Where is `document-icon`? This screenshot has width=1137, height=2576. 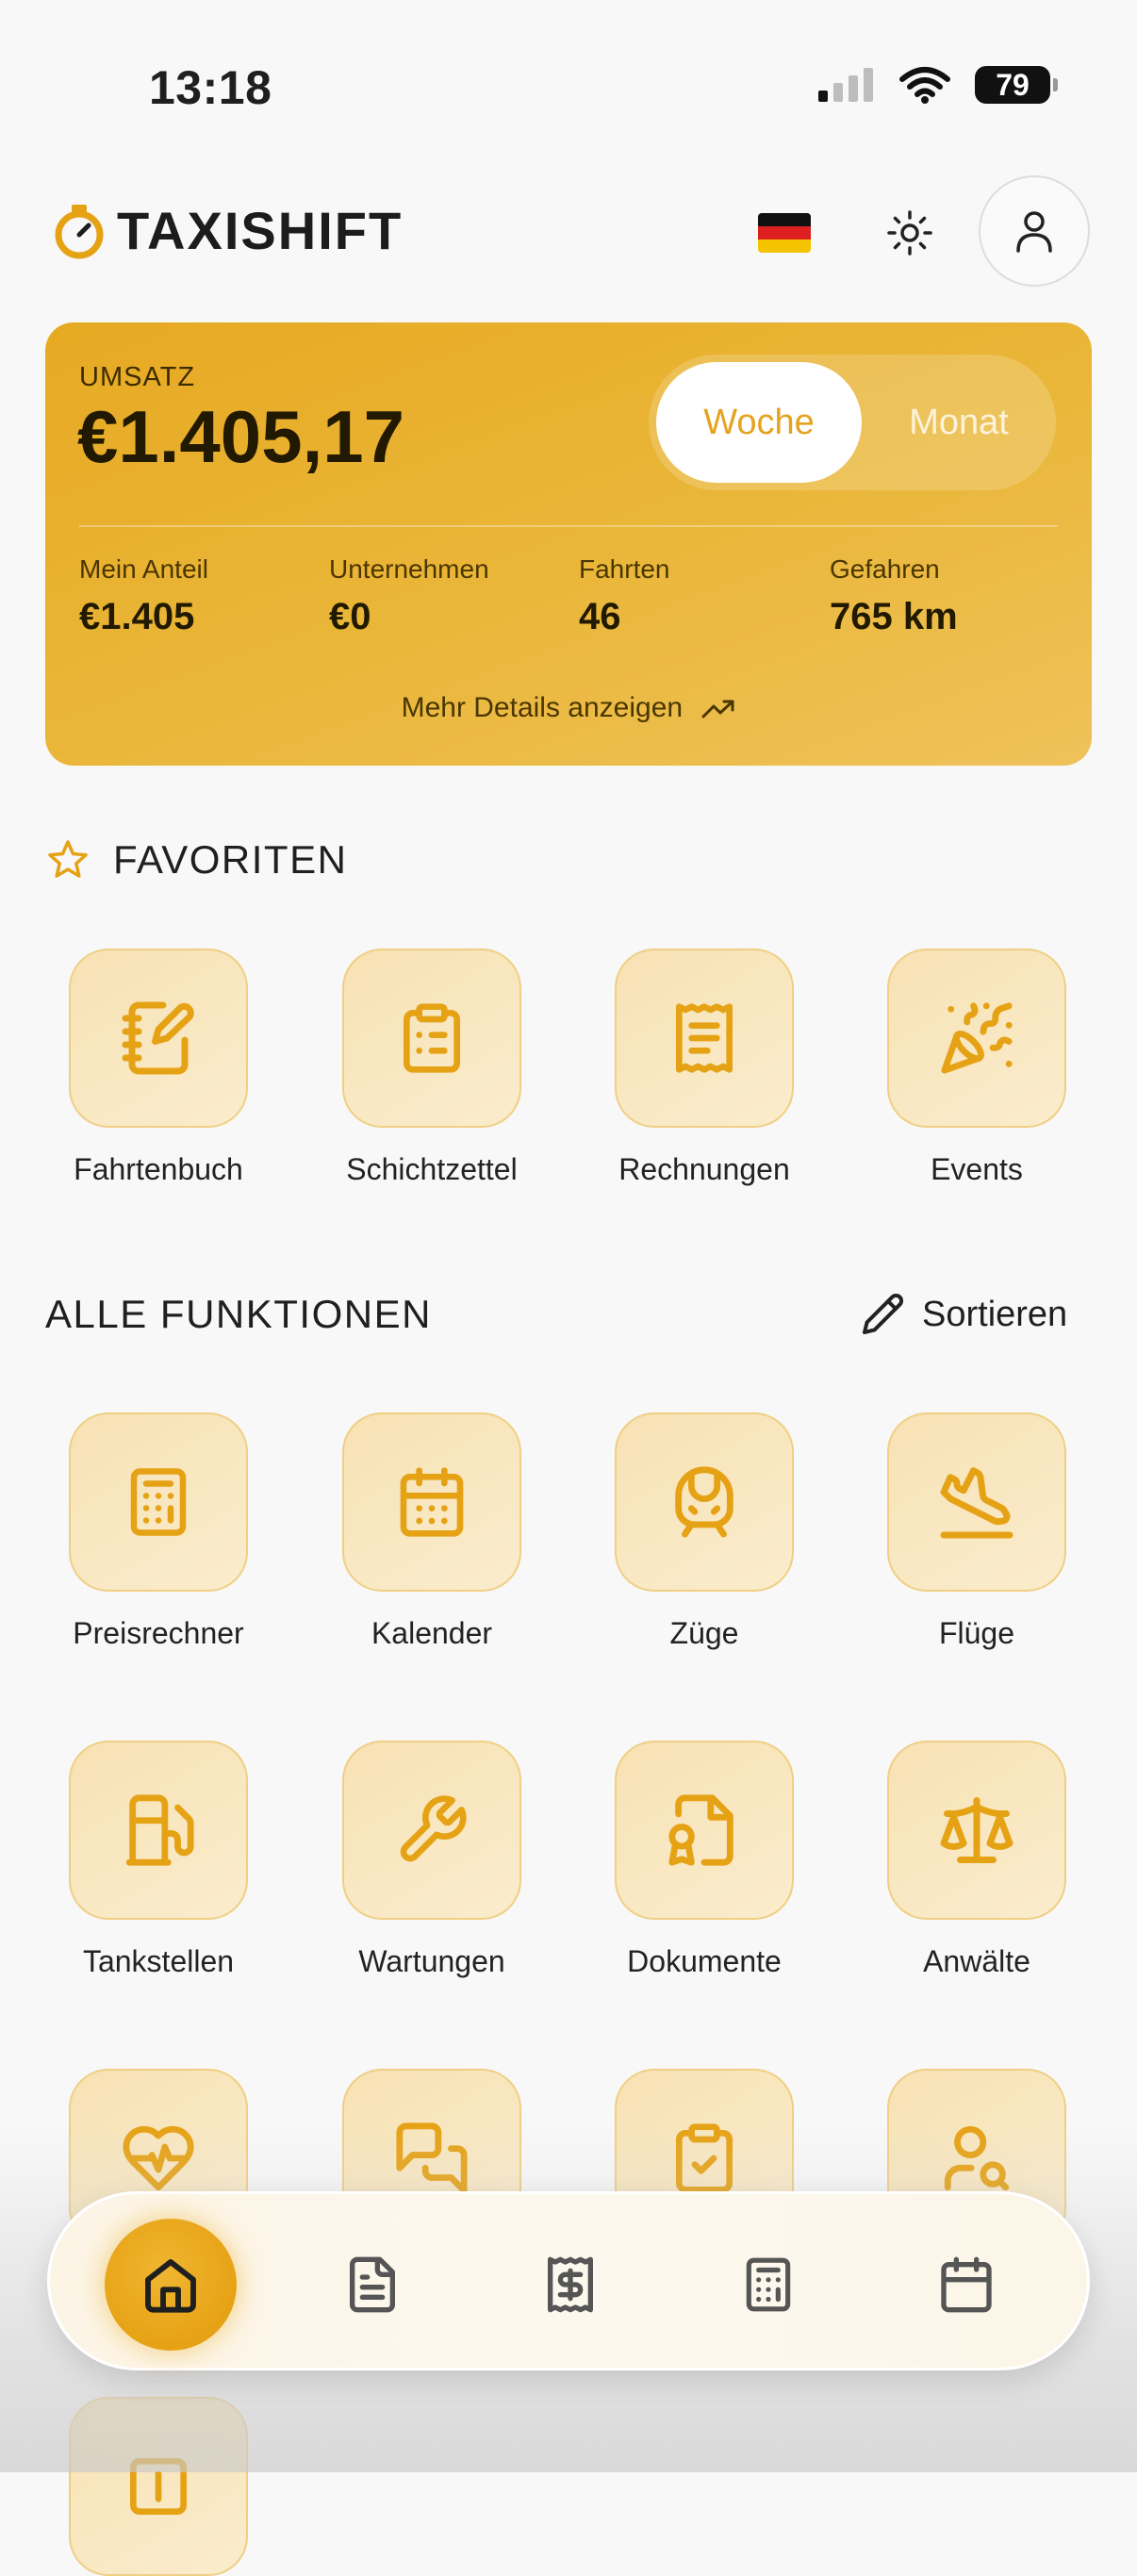
document-icon is located at coordinates (373, 2284).